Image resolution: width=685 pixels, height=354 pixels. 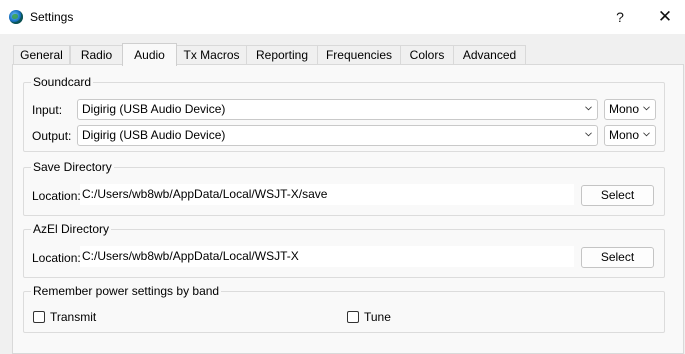 I want to click on power-settings-title: Remember power settings by band, so click(x=126, y=291).